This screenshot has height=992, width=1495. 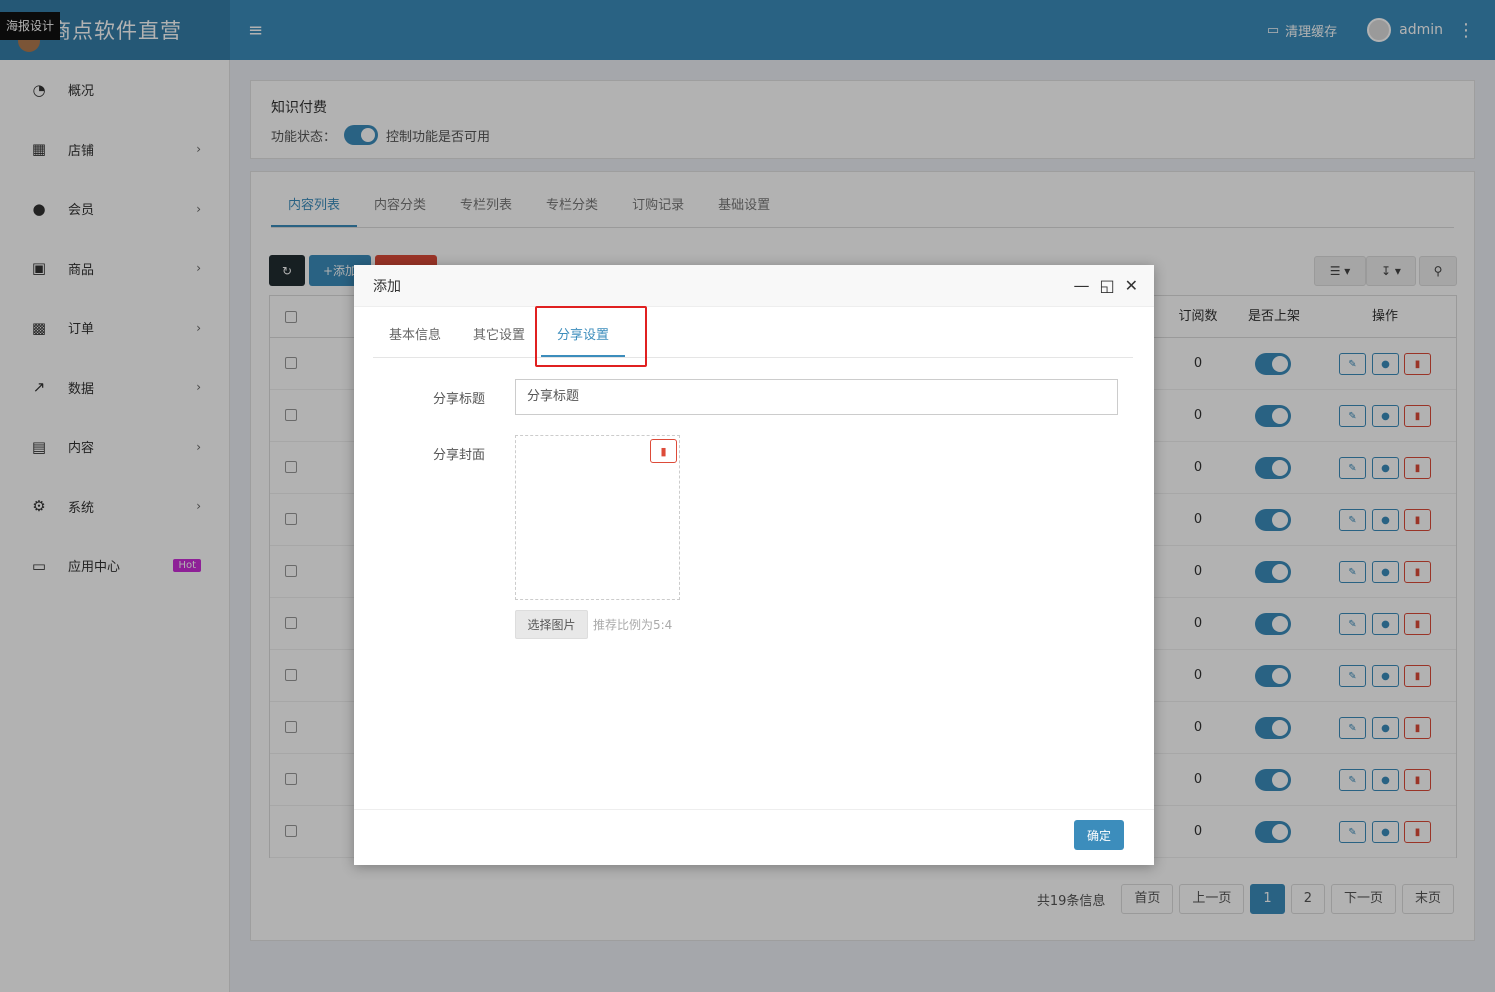 What do you see at coordinates (1099, 835) in the screenshot?
I see `confirm-button: 确定` at bounding box center [1099, 835].